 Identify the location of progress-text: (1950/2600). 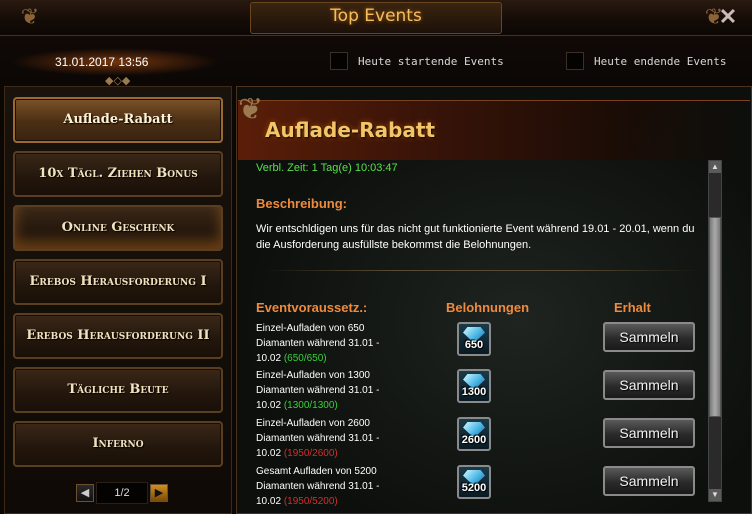
(310, 453).